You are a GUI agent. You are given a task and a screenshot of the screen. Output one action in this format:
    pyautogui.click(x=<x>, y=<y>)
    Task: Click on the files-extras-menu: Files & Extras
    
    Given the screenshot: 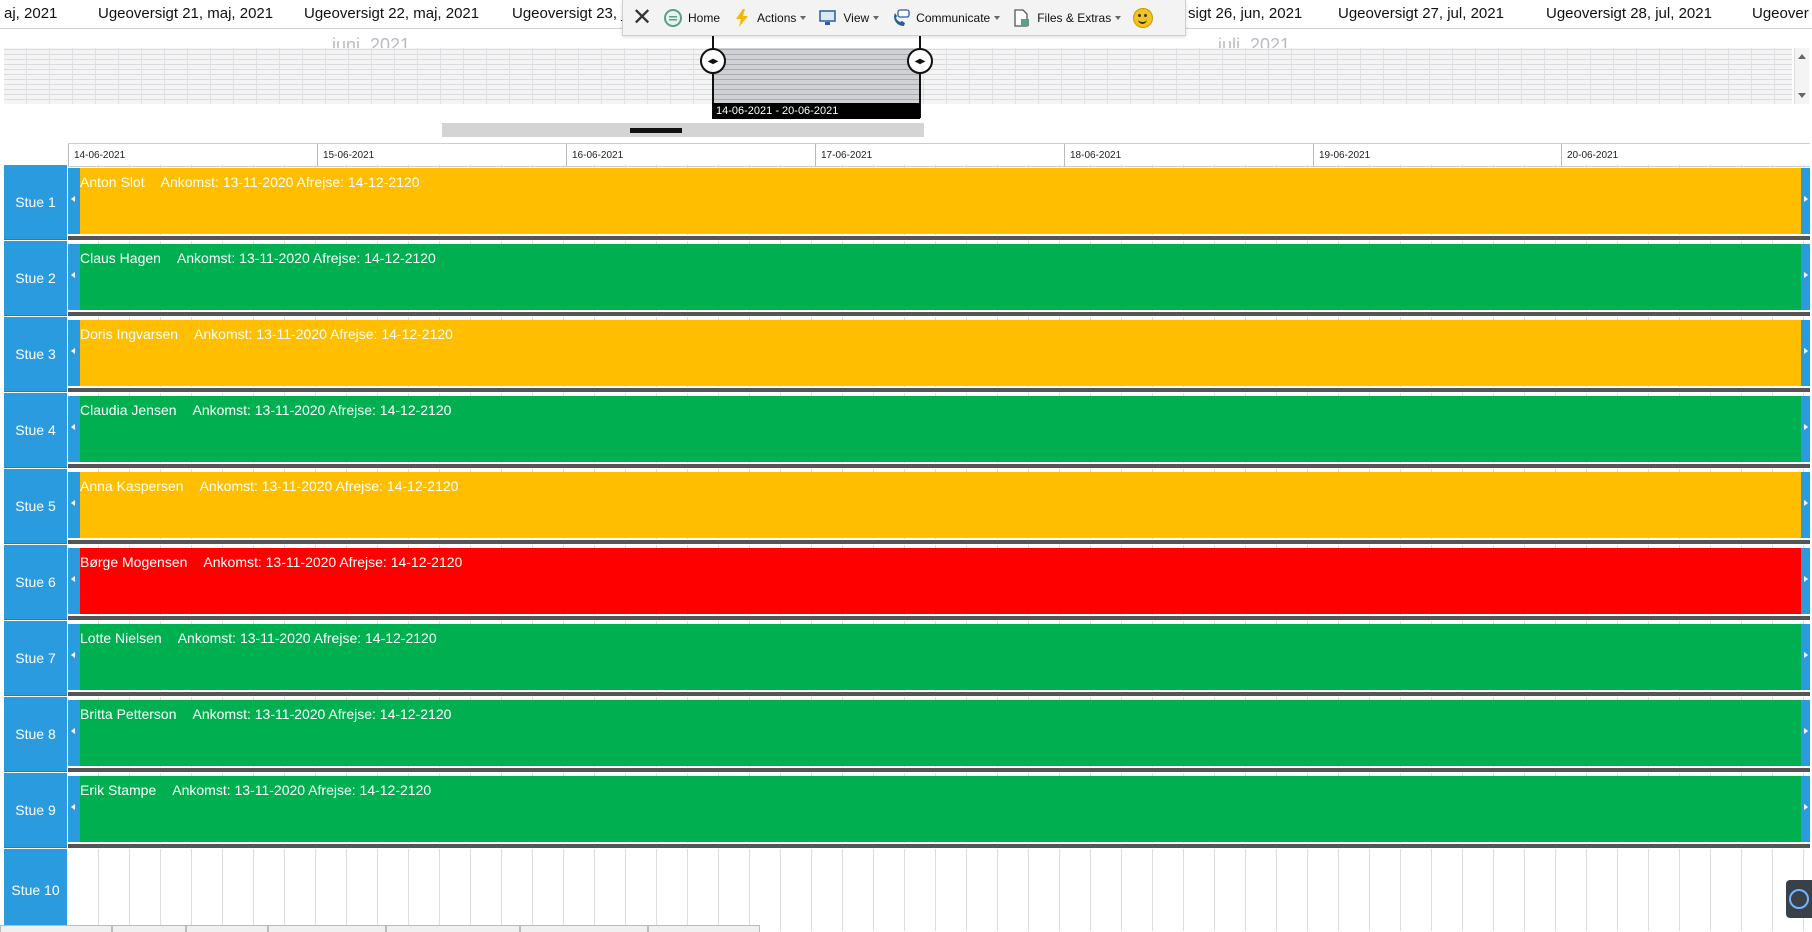 What is the action you would take?
    pyautogui.click(x=1067, y=18)
    